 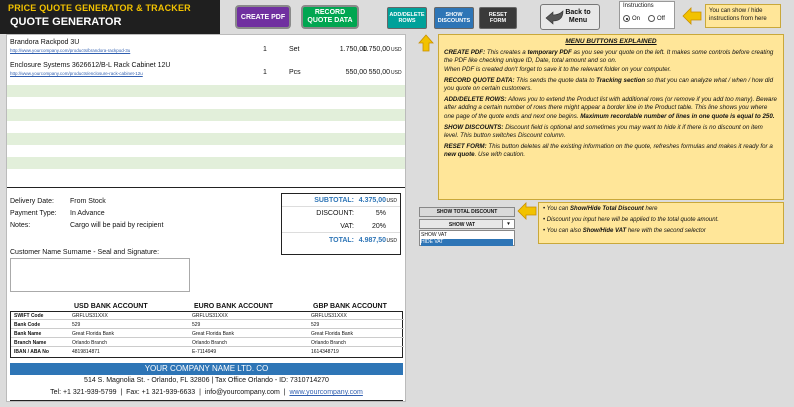 I want to click on vat-options-list: SHOW VAT HIDE VAT, so click(x=467, y=238).